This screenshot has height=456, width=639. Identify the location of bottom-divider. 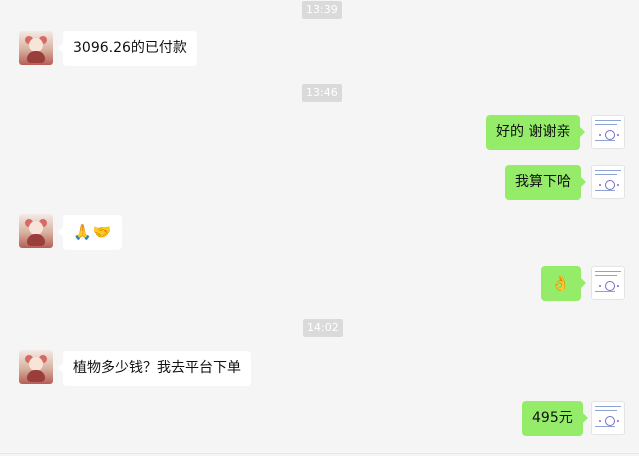
(319, 453).